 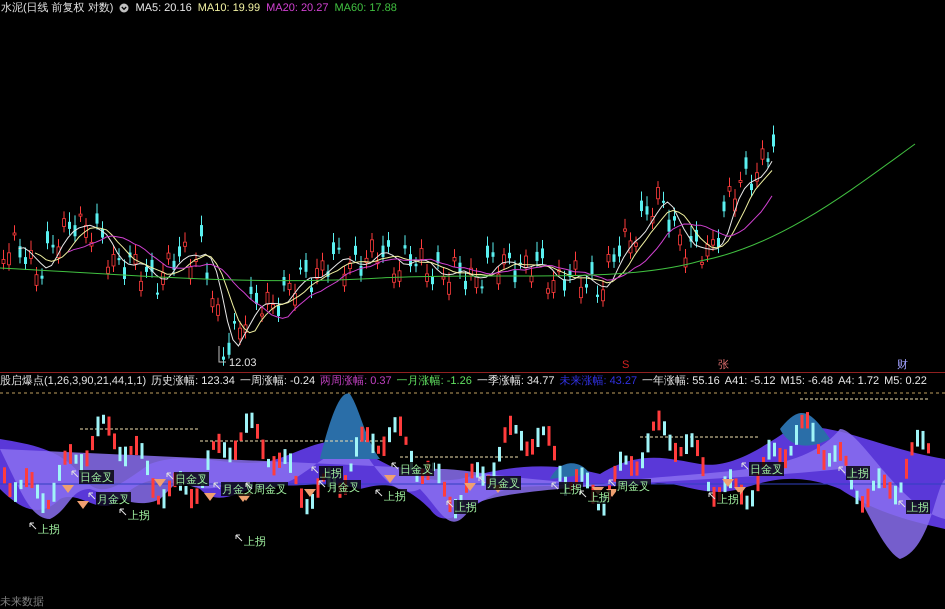 I want to click on low-price-label: 12.03, so click(x=237, y=357).